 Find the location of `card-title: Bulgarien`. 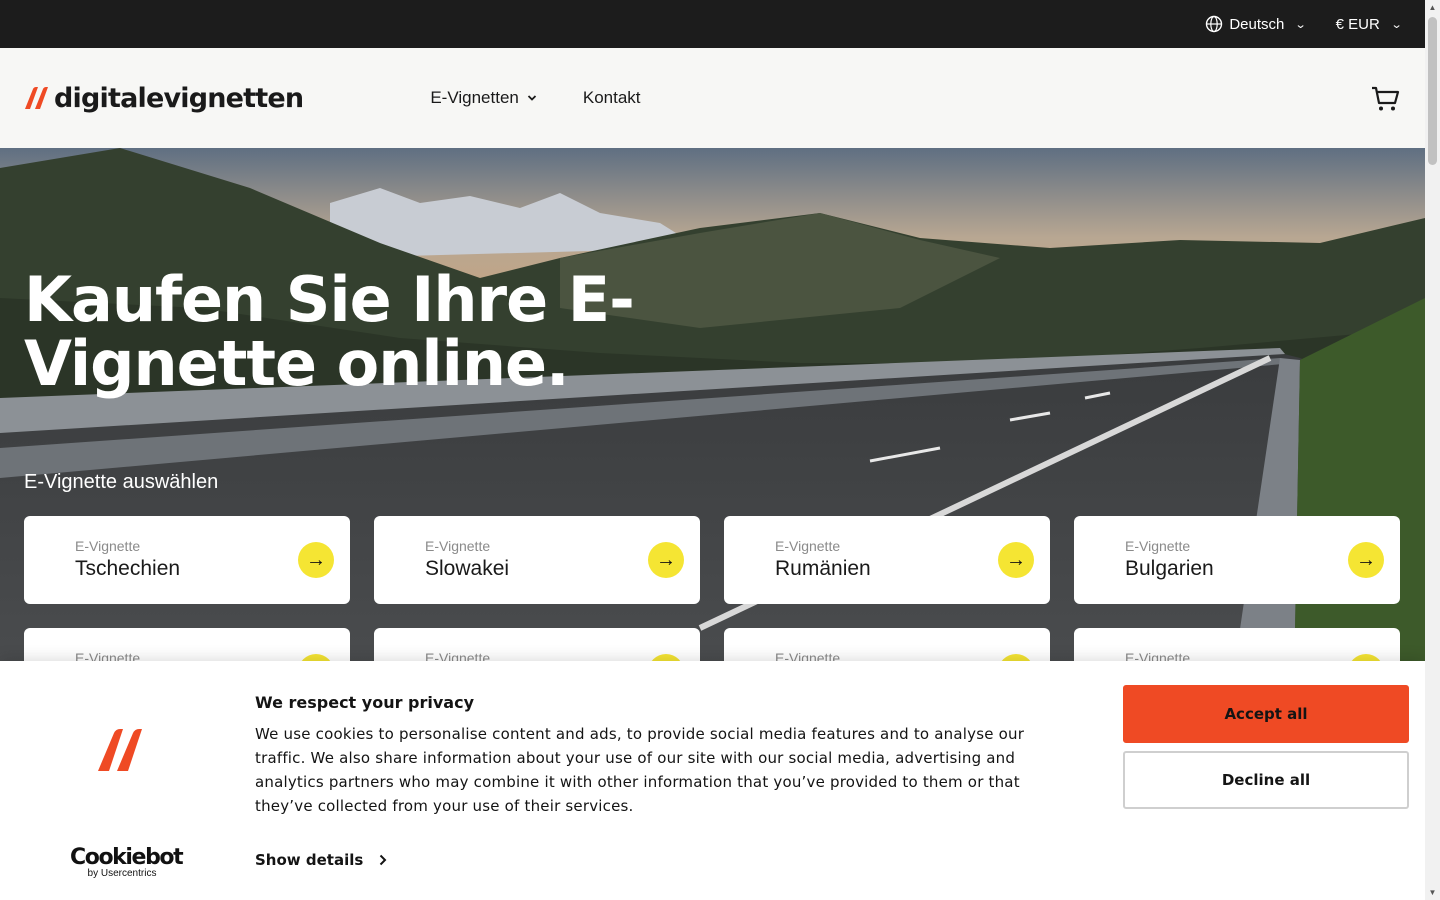

card-title: Bulgarien is located at coordinates (1169, 568).